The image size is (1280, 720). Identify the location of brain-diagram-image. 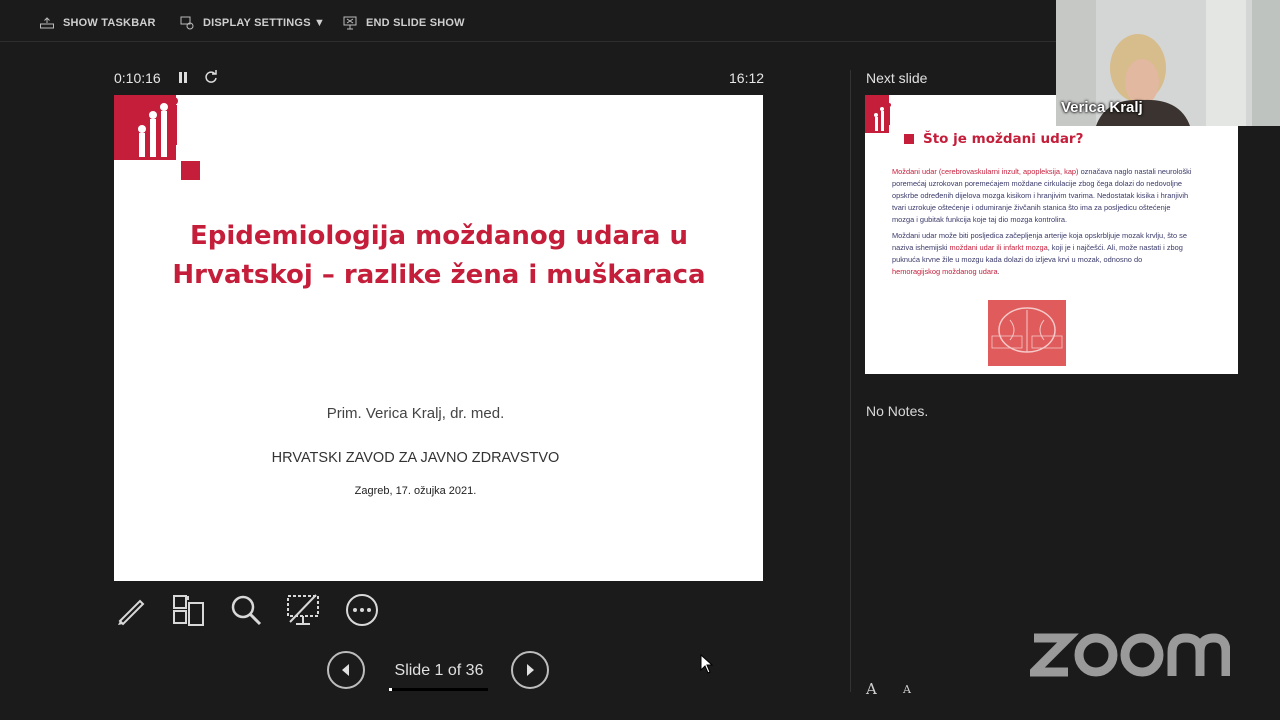
(1027, 333).